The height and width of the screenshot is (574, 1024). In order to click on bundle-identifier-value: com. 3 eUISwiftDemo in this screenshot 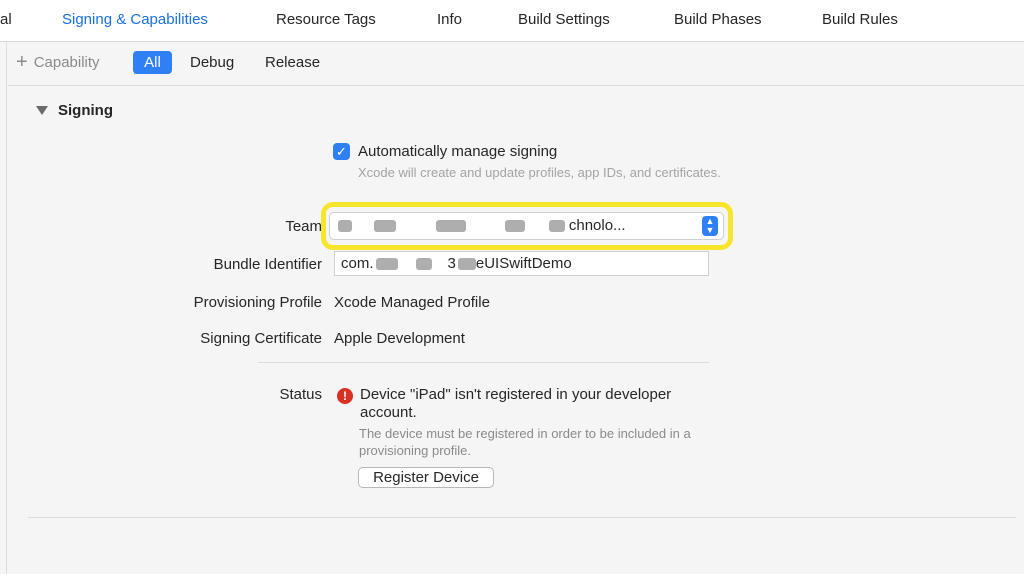, I will do `click(456, 263)`.